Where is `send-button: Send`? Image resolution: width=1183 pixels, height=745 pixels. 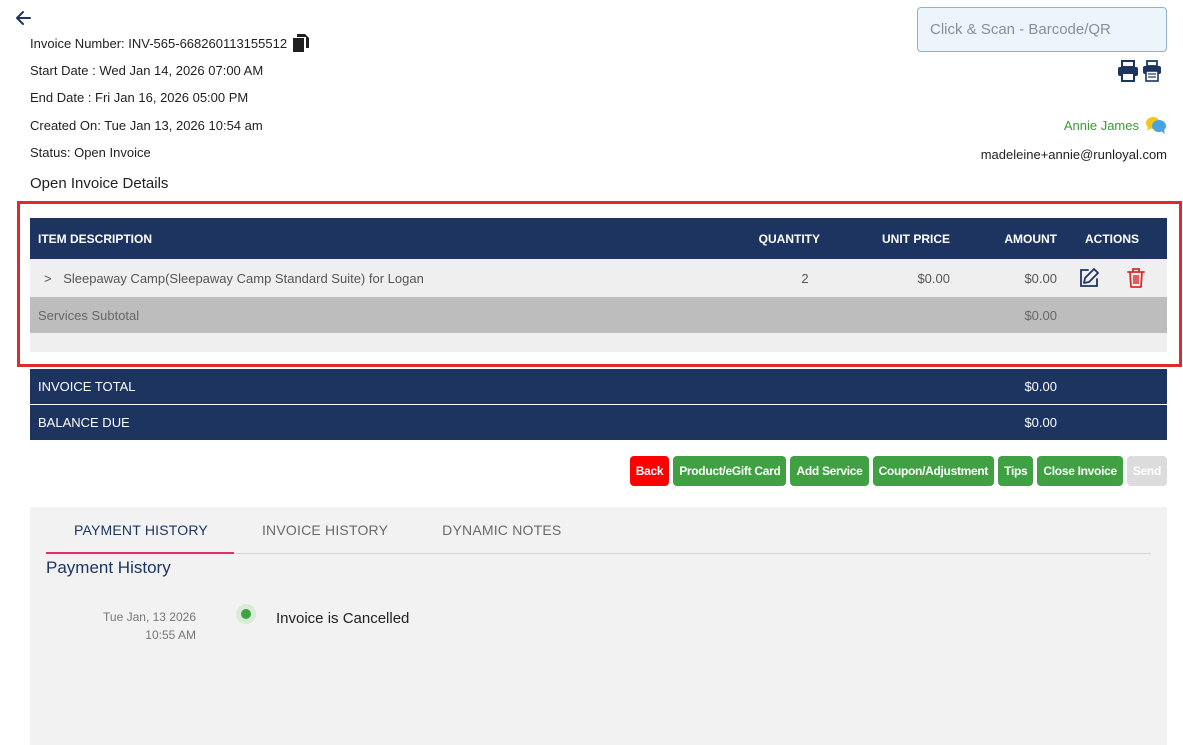 send-button: Send is located at coordinates (1146, 471).